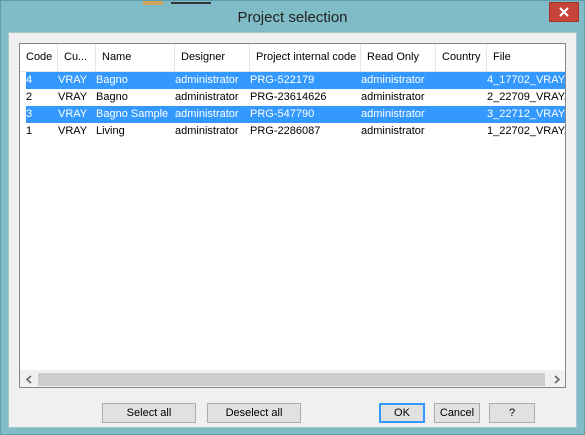 This screenshot has width=585, height=435. I want to click on folder-icon, so click(153, 3).